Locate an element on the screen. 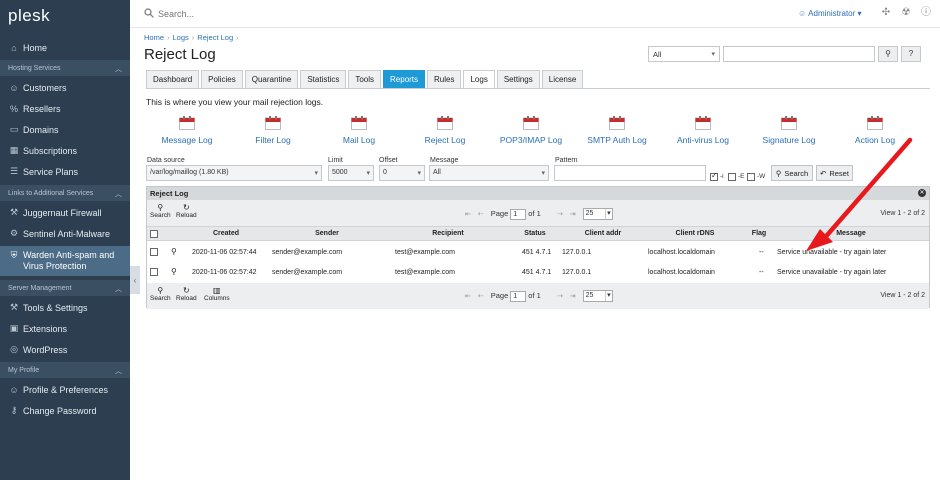 The width and height of the screenshot is (940, 480). sidebar-item-subscriptions: ▦ Subscriptions is located at coordinates (65, 150).